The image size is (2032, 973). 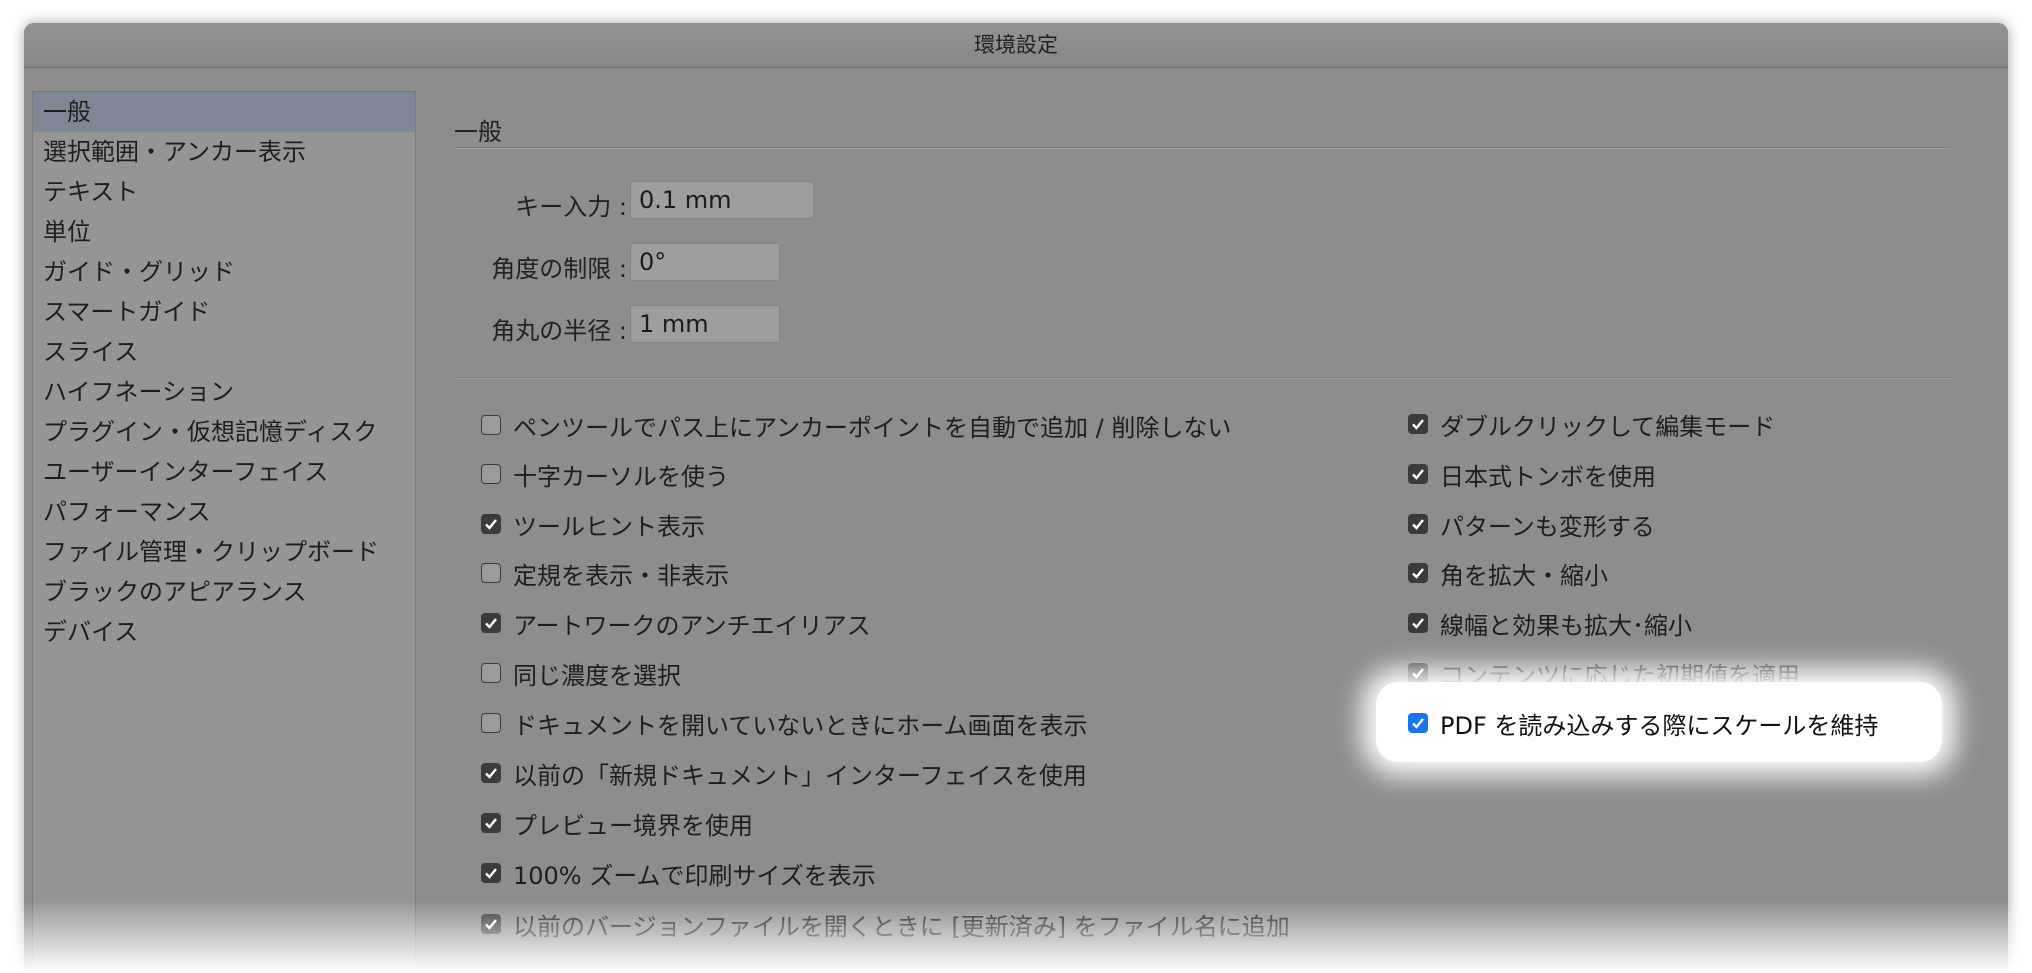 I want to click on sidebar-item-selection-anchor: 選択範囲・アンカー表示, so click(x=224, y=152).